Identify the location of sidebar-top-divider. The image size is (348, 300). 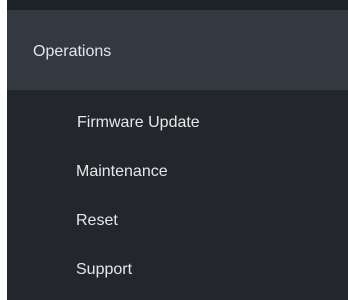
(177, 5).